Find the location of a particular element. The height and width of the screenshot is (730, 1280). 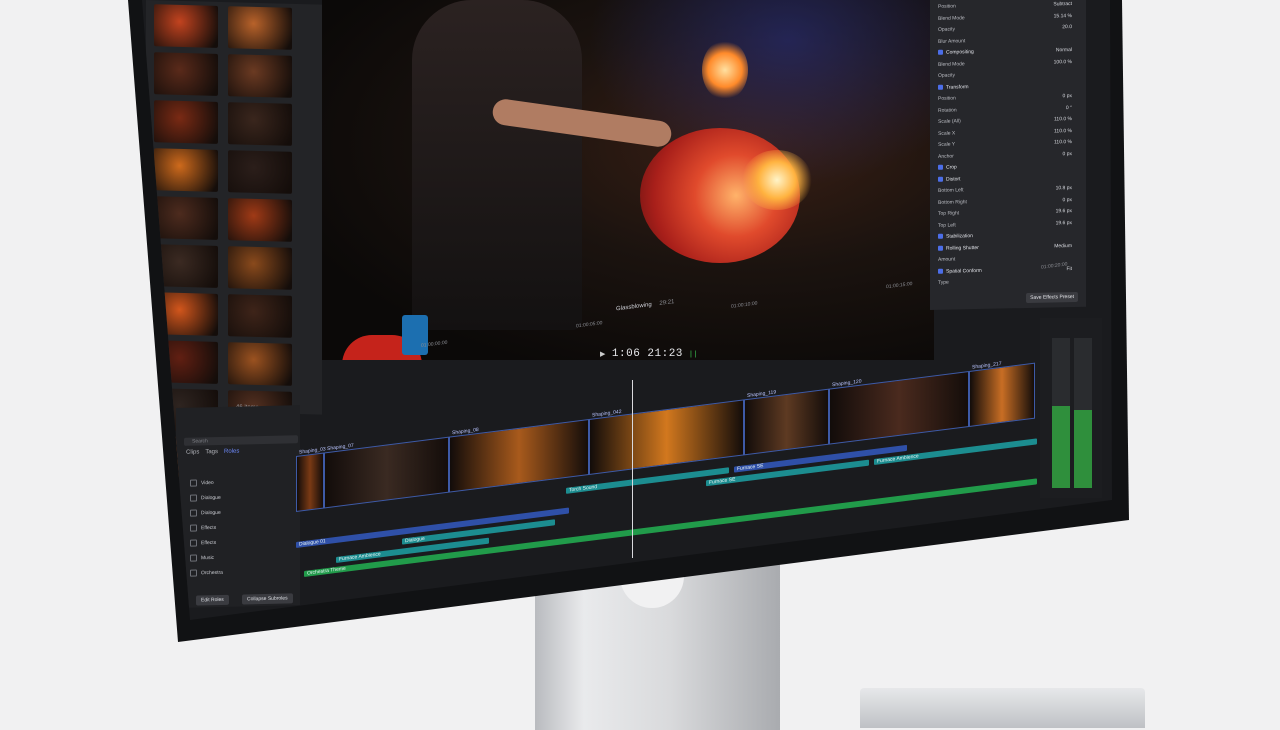

inspector-row-value: 100.0 % is located at coordinates (1063, 62).